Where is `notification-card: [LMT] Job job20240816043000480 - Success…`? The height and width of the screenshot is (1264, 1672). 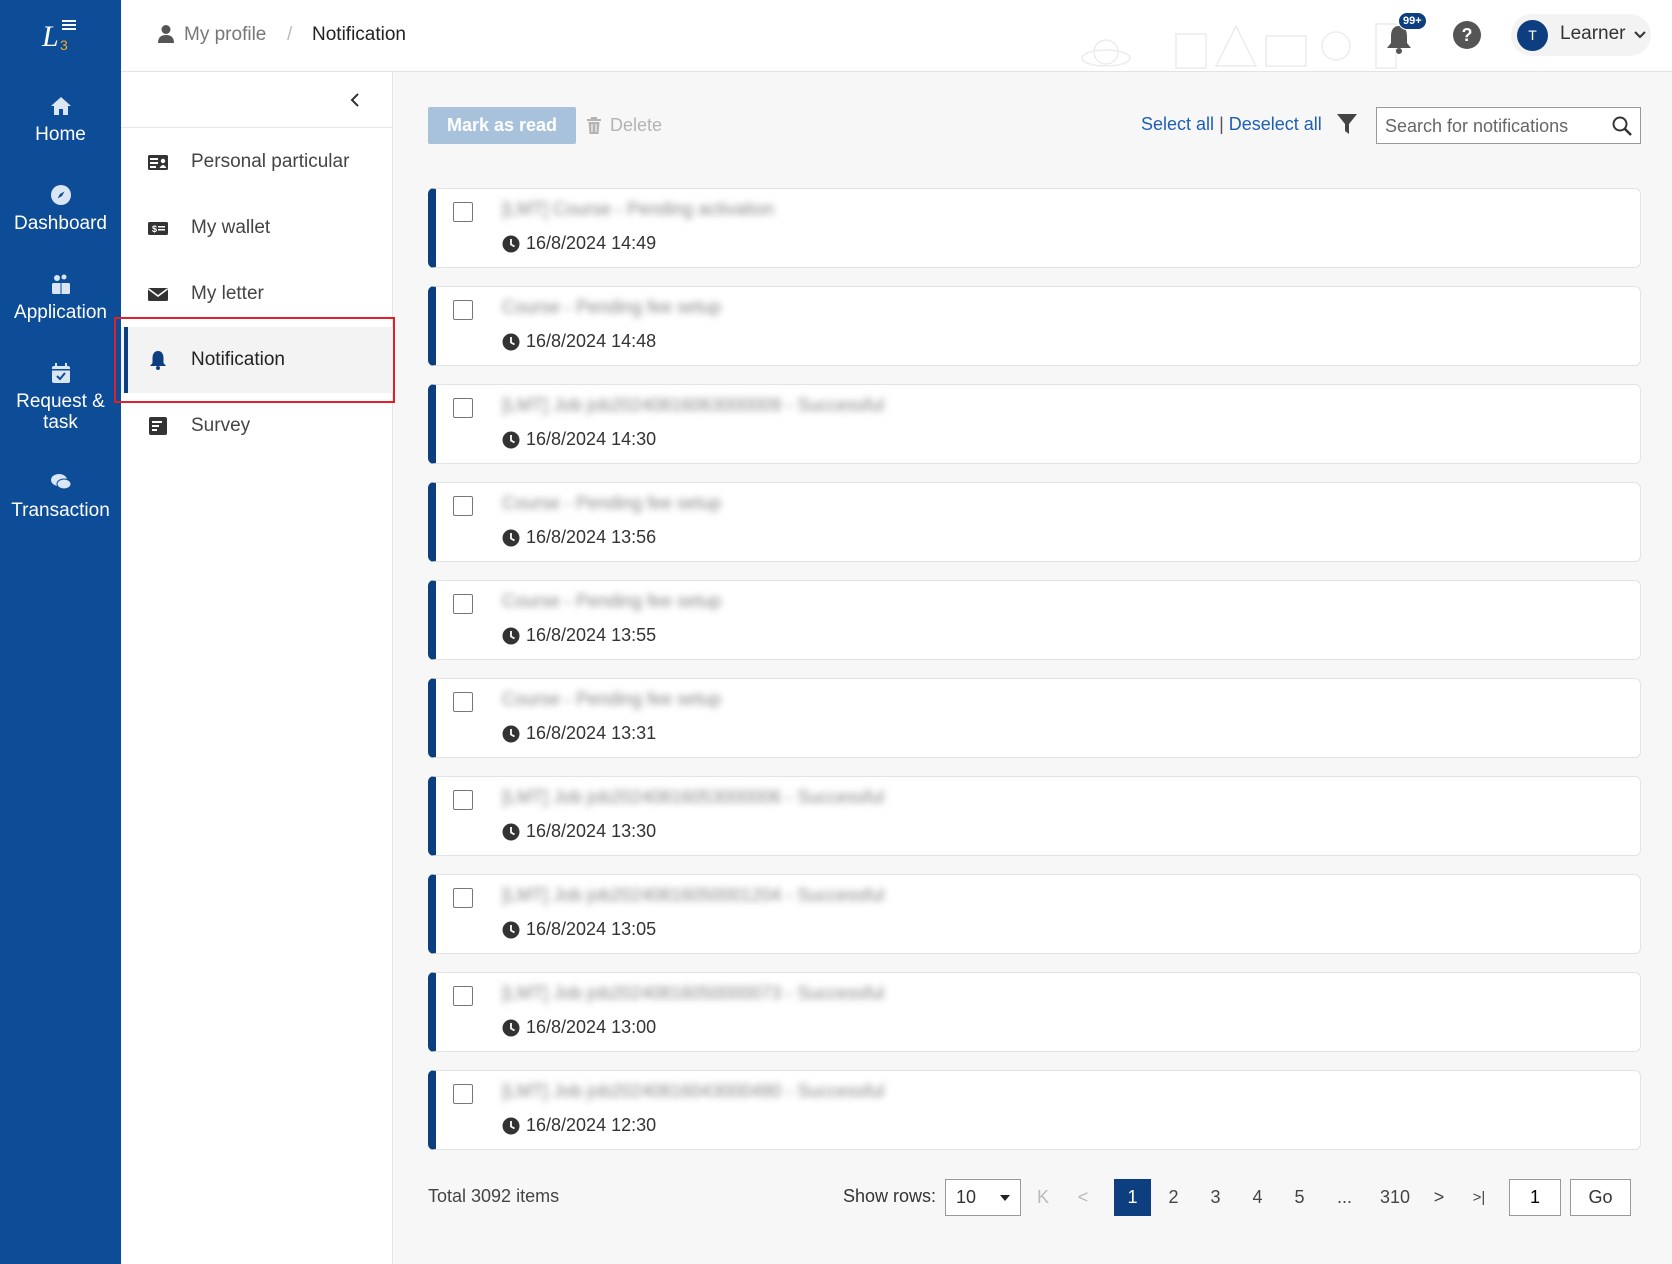 notification-card: [LMT] Job job20240816043000480 - Success… is located at coordinates (1034, 1110).